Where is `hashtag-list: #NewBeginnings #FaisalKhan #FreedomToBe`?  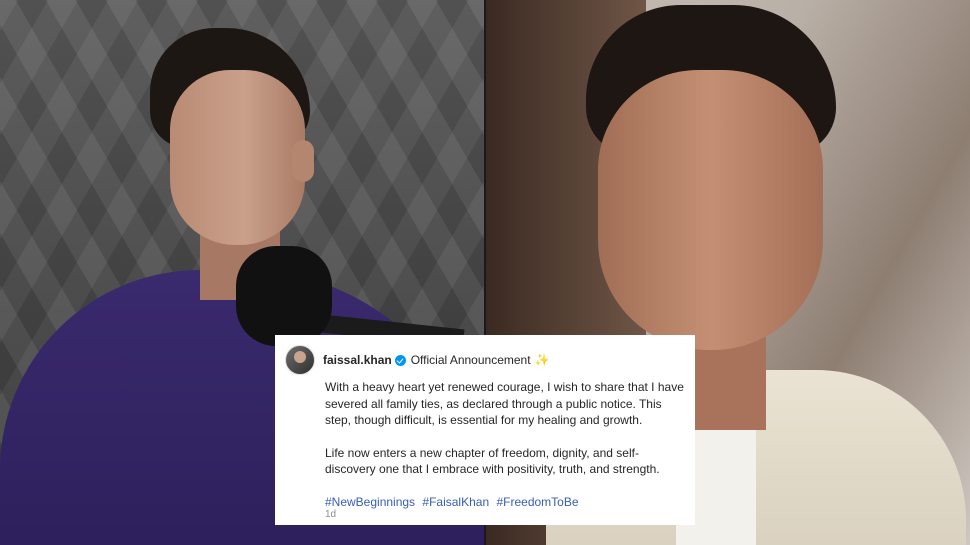 hashtag-list: #NewBeginnings #FaisalKhan #FreedomToBe is located at coordinates (505, 502).